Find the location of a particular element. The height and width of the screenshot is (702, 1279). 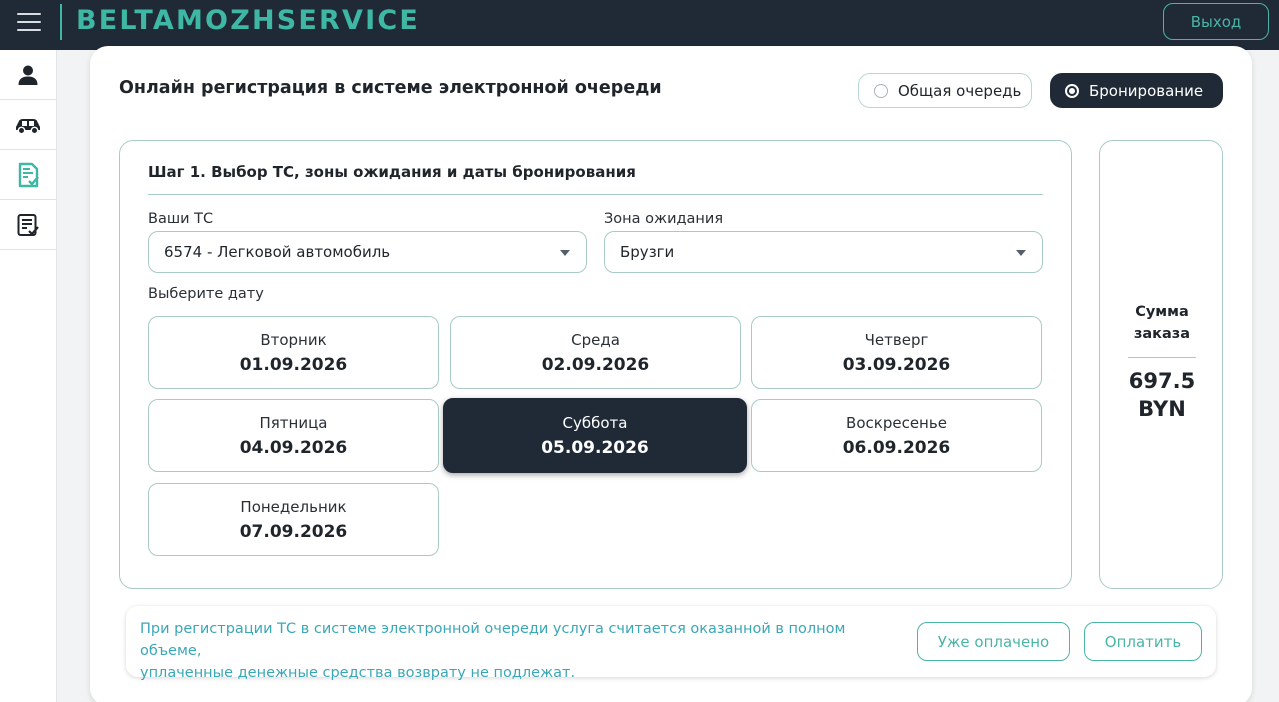

date-day: Четверг is located at coordinates (896, 339).